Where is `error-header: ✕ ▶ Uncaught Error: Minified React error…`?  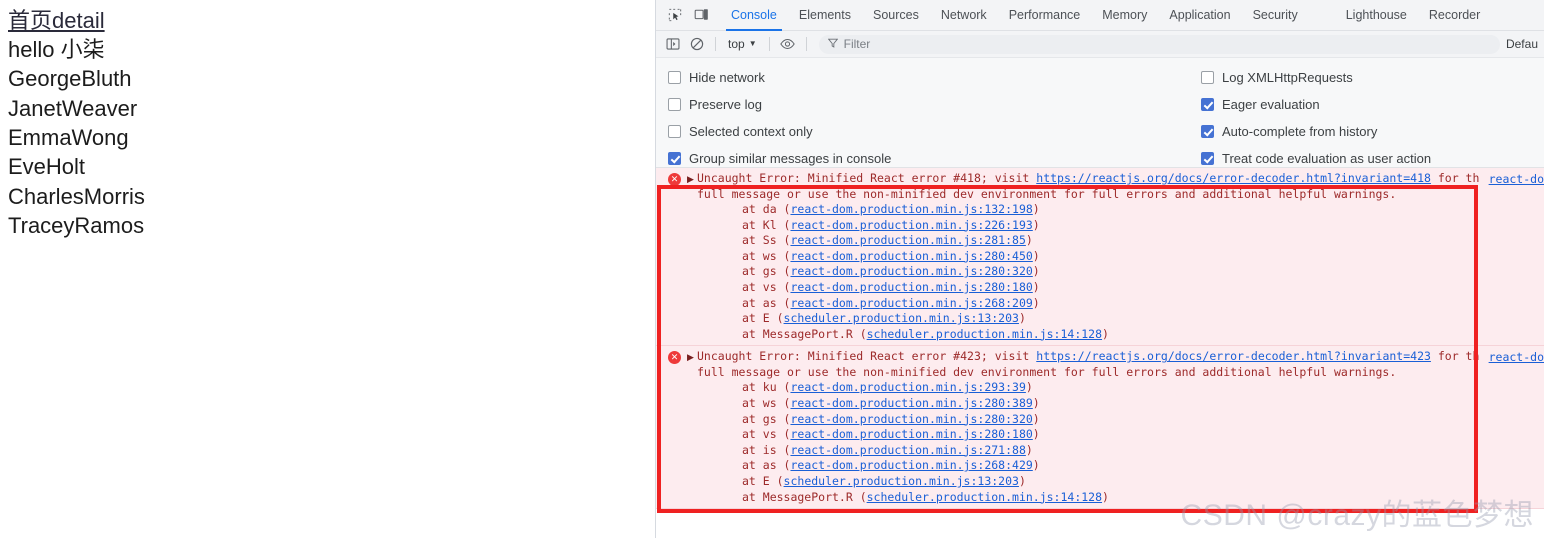
error-header: ✕ ▶ Uncaught Error: Minified React error… is located at coordinates (1100, 186).